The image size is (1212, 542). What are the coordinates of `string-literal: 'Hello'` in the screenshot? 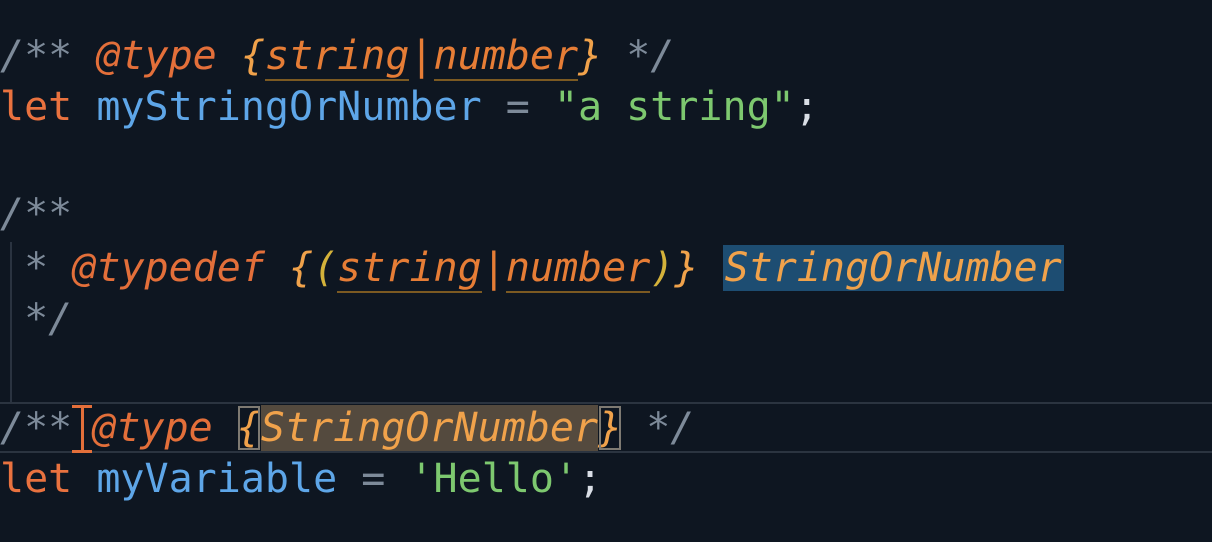 It's located at (494, 479).